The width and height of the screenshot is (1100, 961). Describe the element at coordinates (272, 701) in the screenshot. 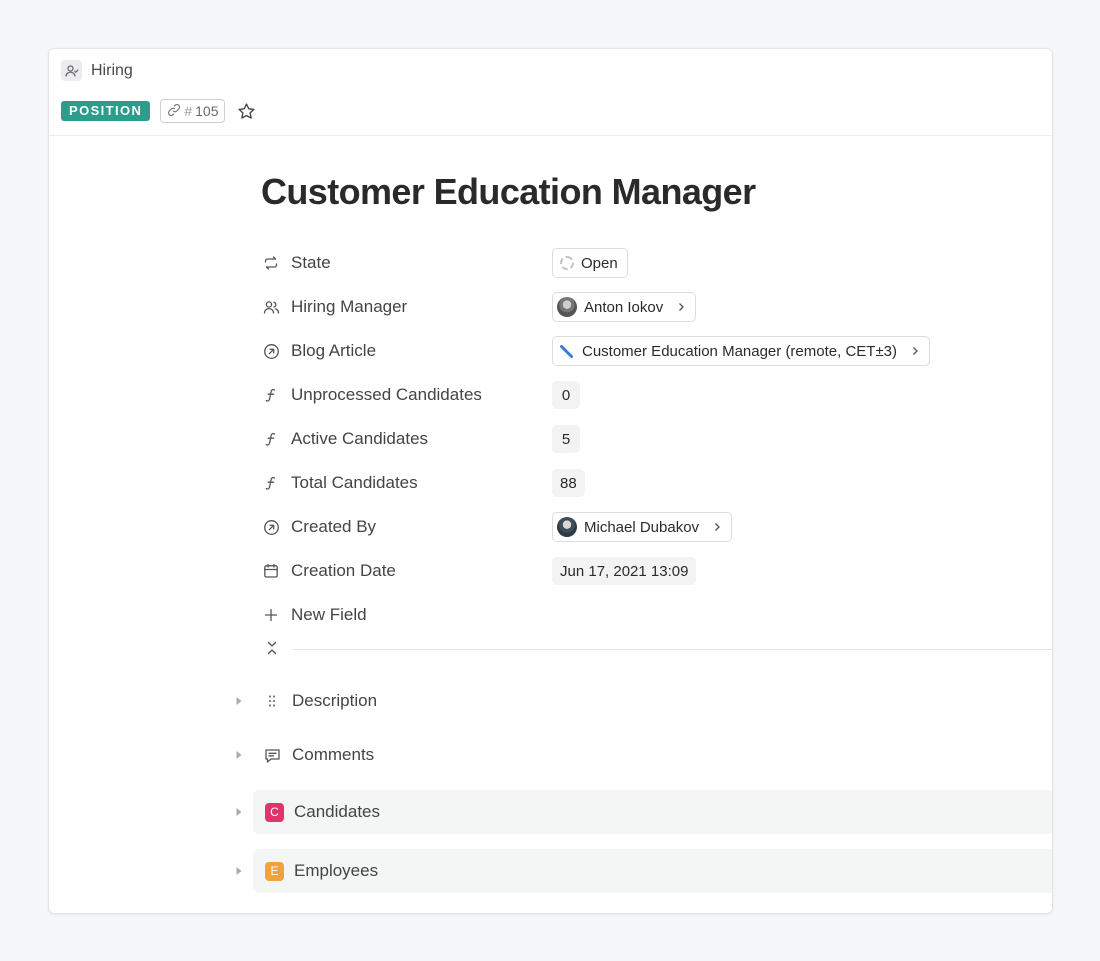

I see `drag-handle-icon` at that location.